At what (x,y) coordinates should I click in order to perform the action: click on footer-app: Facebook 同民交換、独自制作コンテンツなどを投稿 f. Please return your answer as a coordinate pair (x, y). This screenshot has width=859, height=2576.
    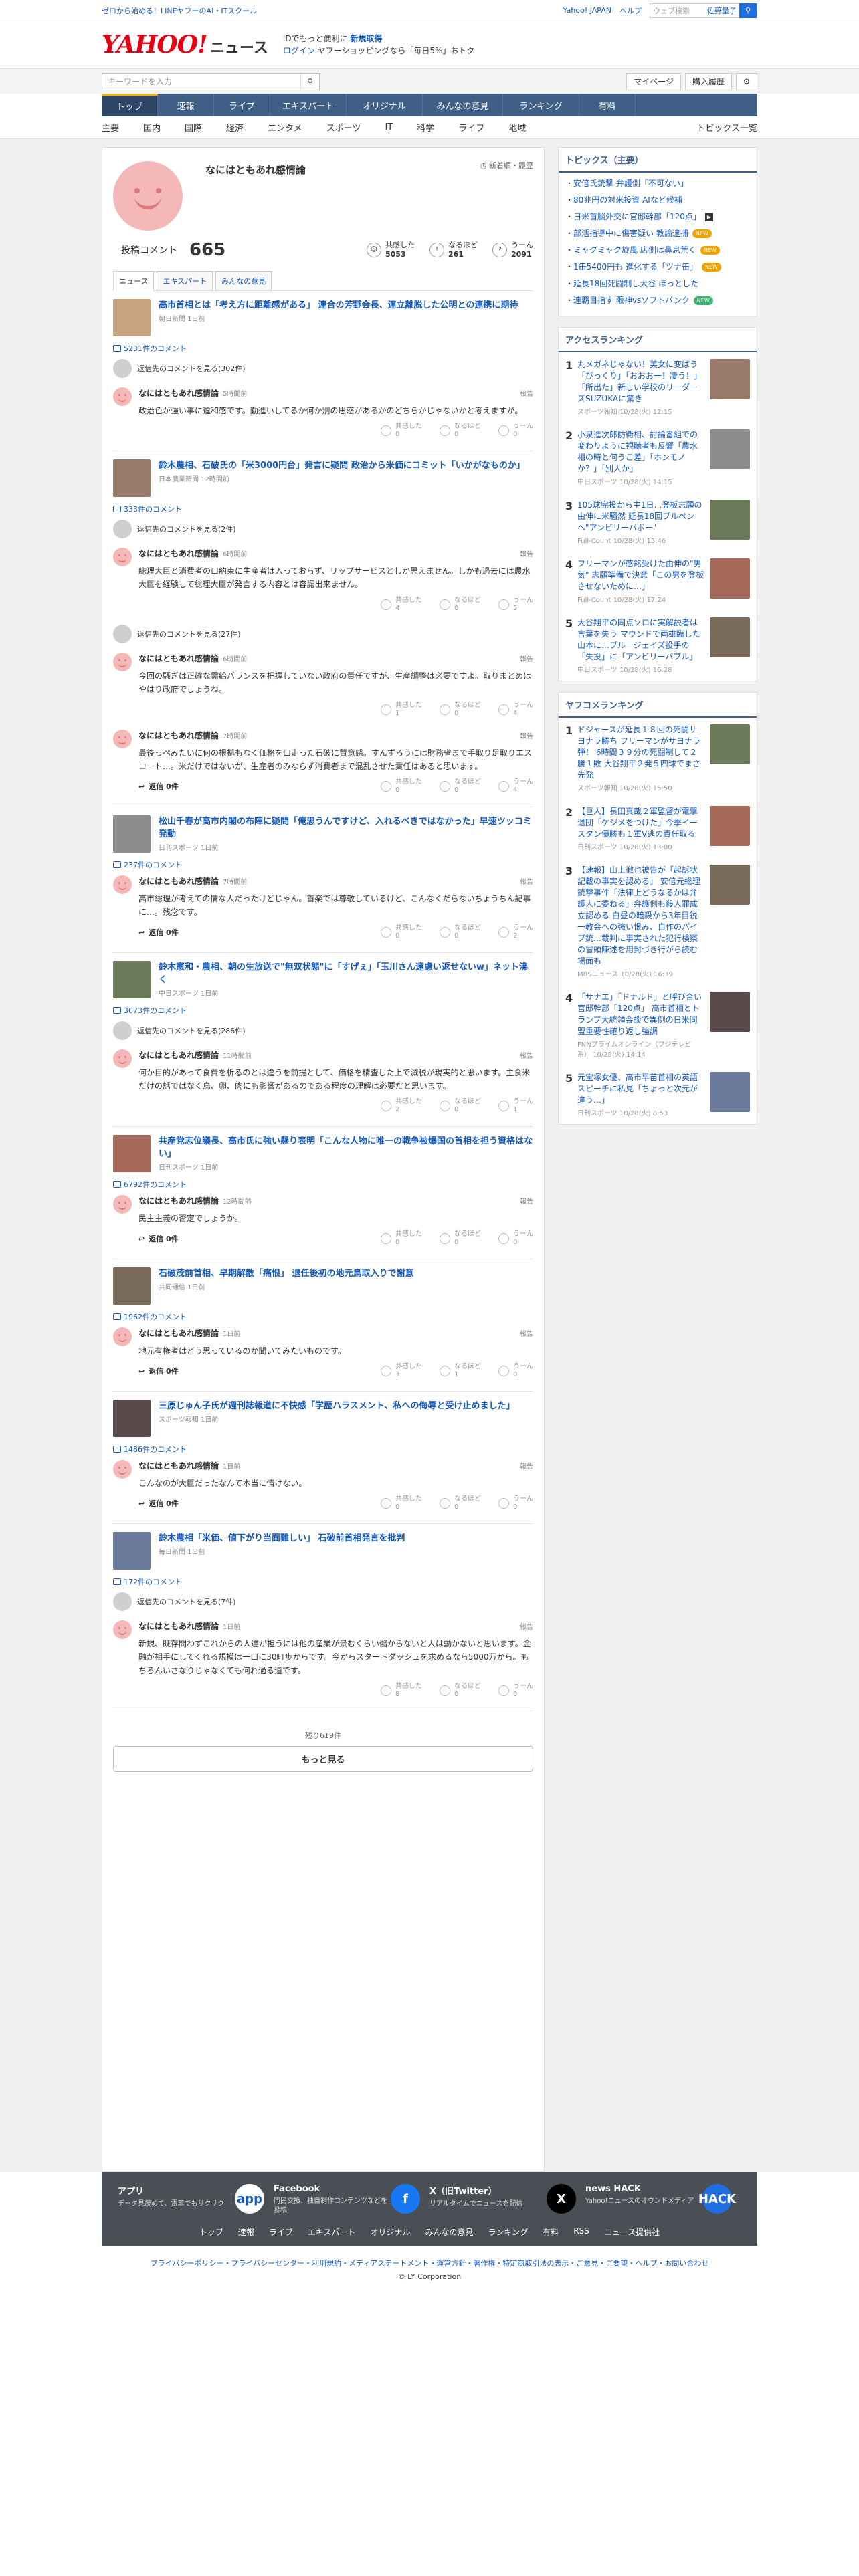
    Looking at the image, I should click on (352, 2200).